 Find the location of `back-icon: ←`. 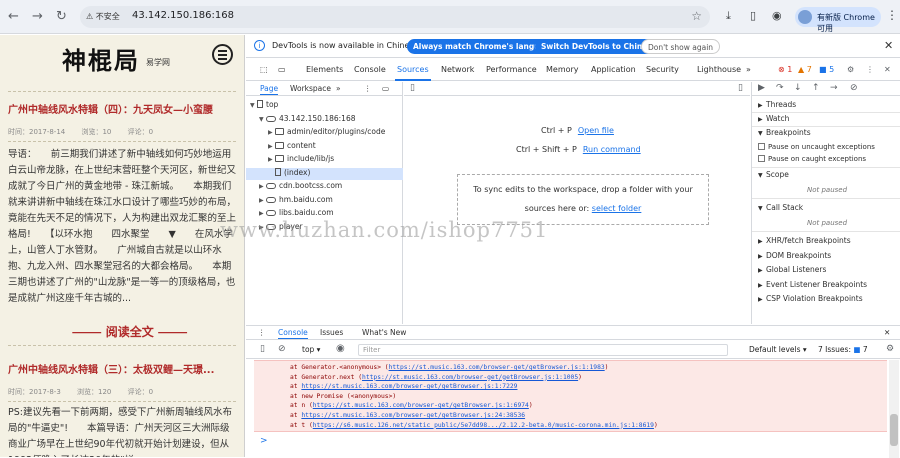

back-icon: ← is located at coordinates (13, 16).